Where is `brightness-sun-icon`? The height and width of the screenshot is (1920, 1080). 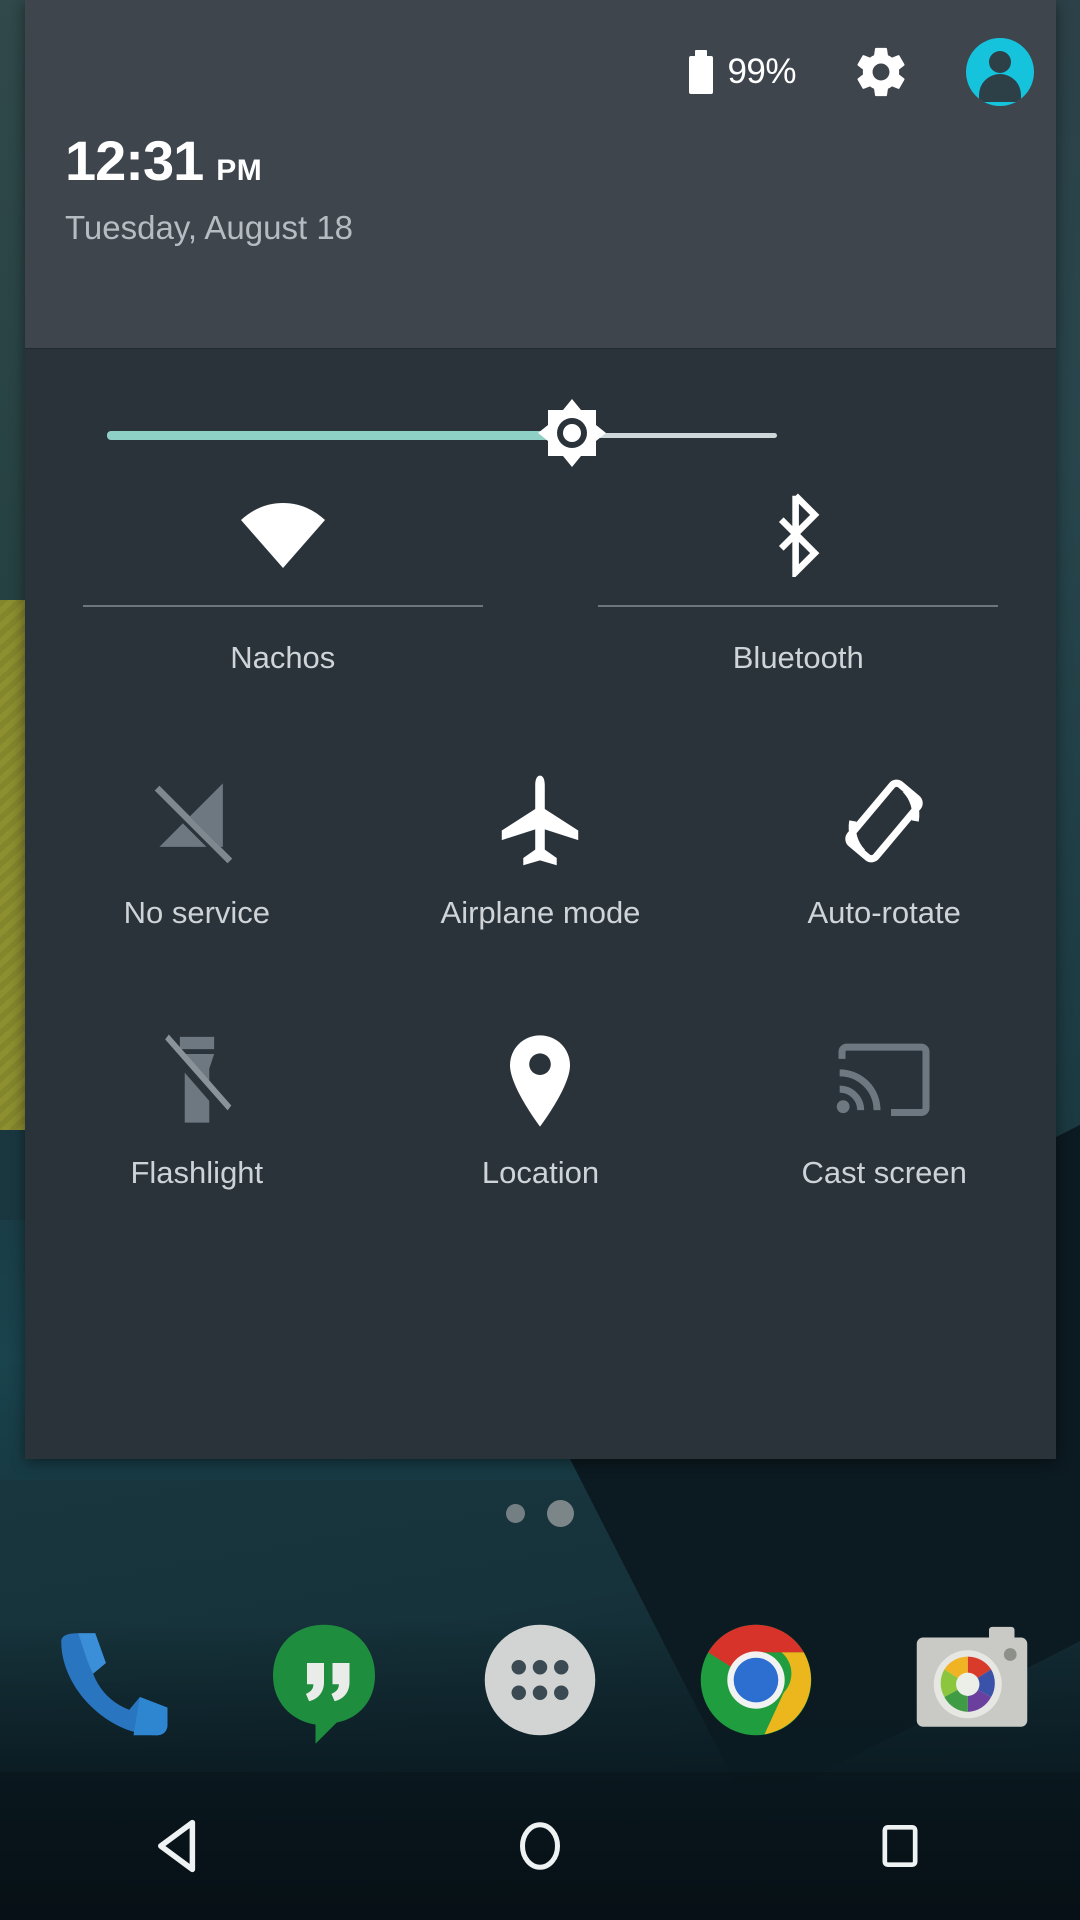 brightness-sun-icon is located at coordinates (572, 433).